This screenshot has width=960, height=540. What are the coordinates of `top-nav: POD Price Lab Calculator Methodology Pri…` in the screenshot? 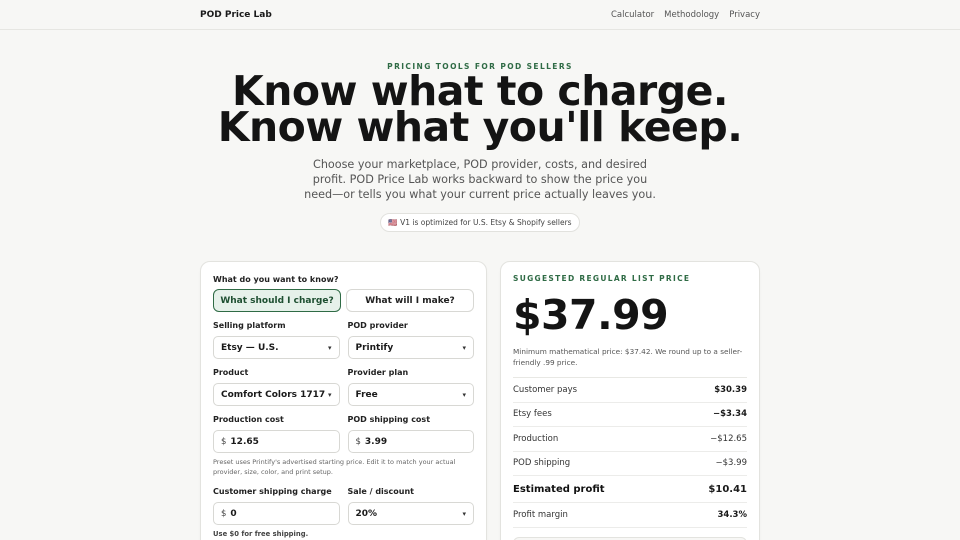 It's located at (480, 15).